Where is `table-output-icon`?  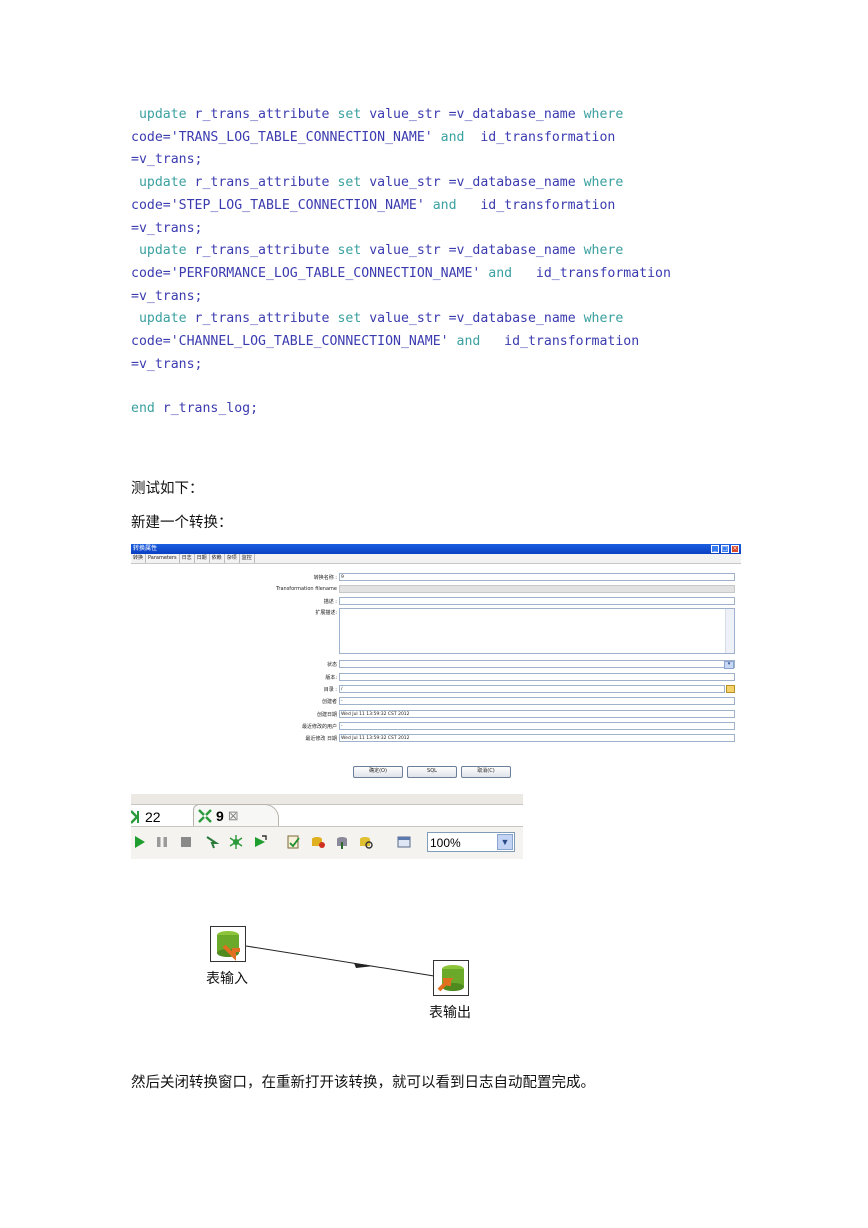 table-output-icon is located at coordinates (451, 978).